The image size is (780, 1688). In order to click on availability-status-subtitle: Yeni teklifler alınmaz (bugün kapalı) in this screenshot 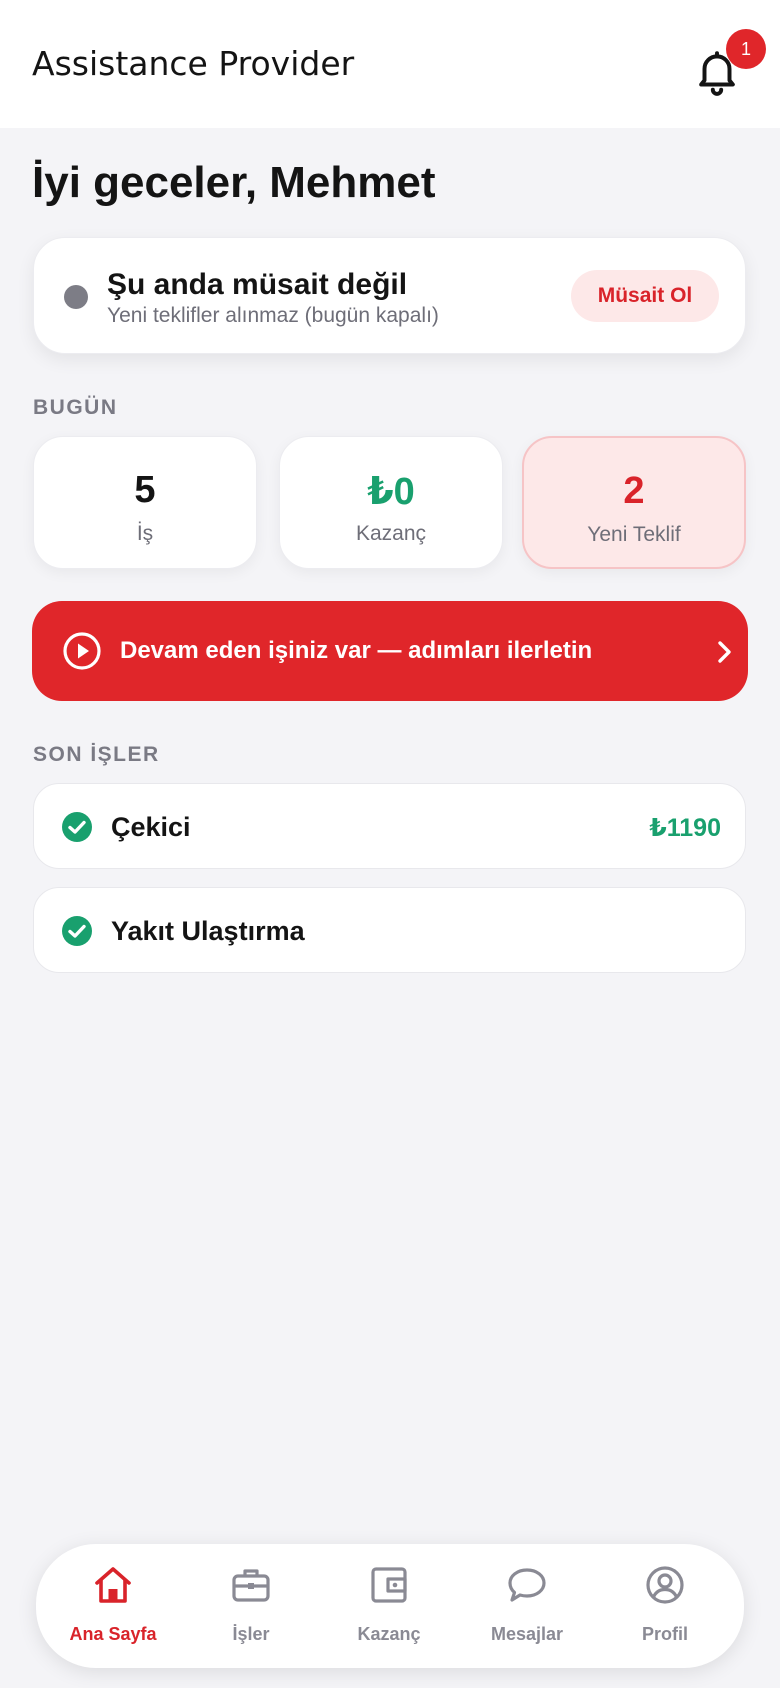, I will do `click(273, 315)`.